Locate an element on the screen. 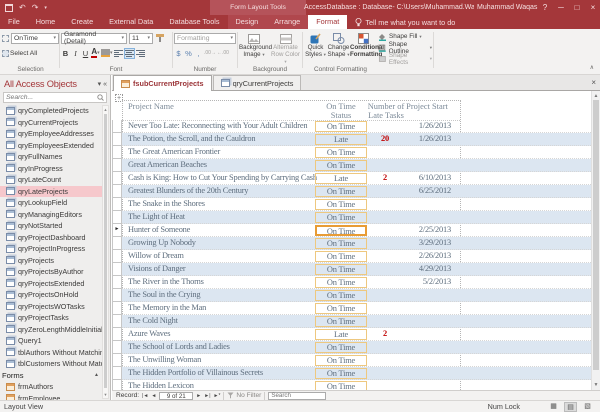  bold-button: B is located at coordinates (65, 53).